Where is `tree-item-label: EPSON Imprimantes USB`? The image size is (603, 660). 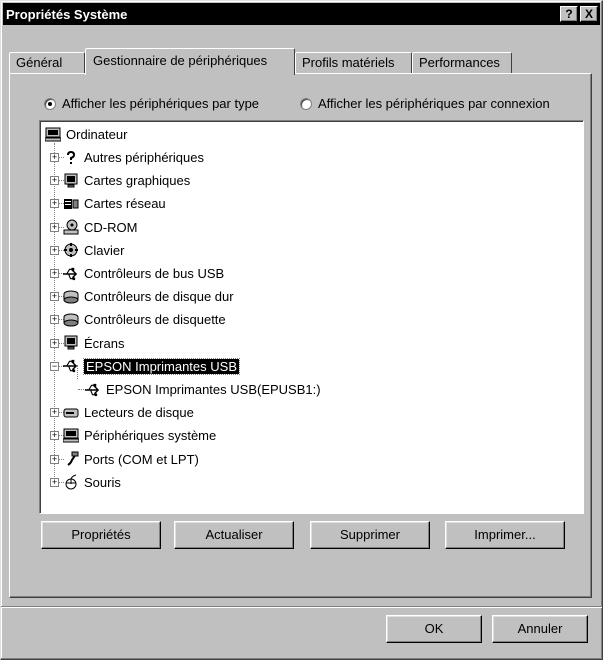
tree-item-label: EPSON Imprimantes USB is located at coordinates (161, 366).